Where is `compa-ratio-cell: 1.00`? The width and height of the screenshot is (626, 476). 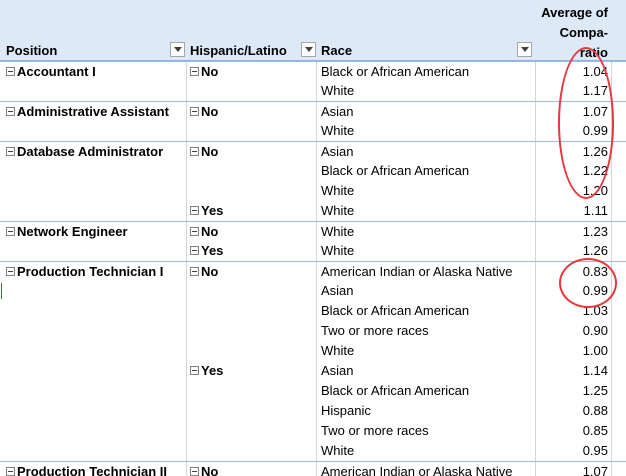 compa-ratio-cell: 1.00 is located at coordinates (572, 351).